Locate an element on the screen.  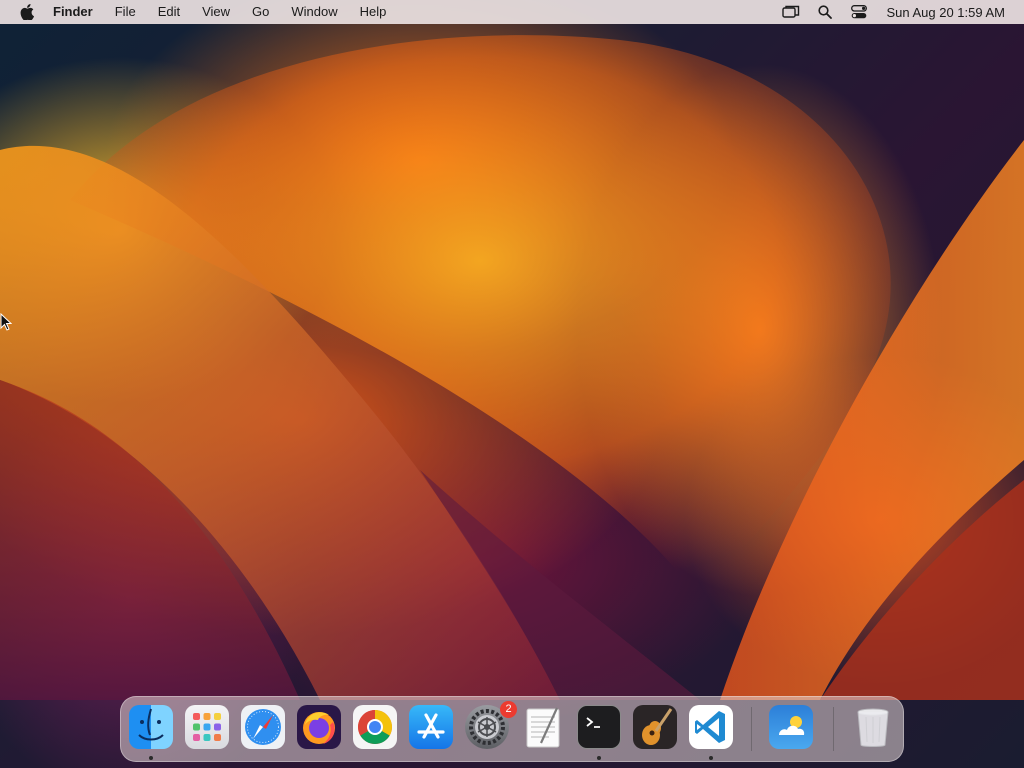
menu-view: View is located at coordinates (216, 12).